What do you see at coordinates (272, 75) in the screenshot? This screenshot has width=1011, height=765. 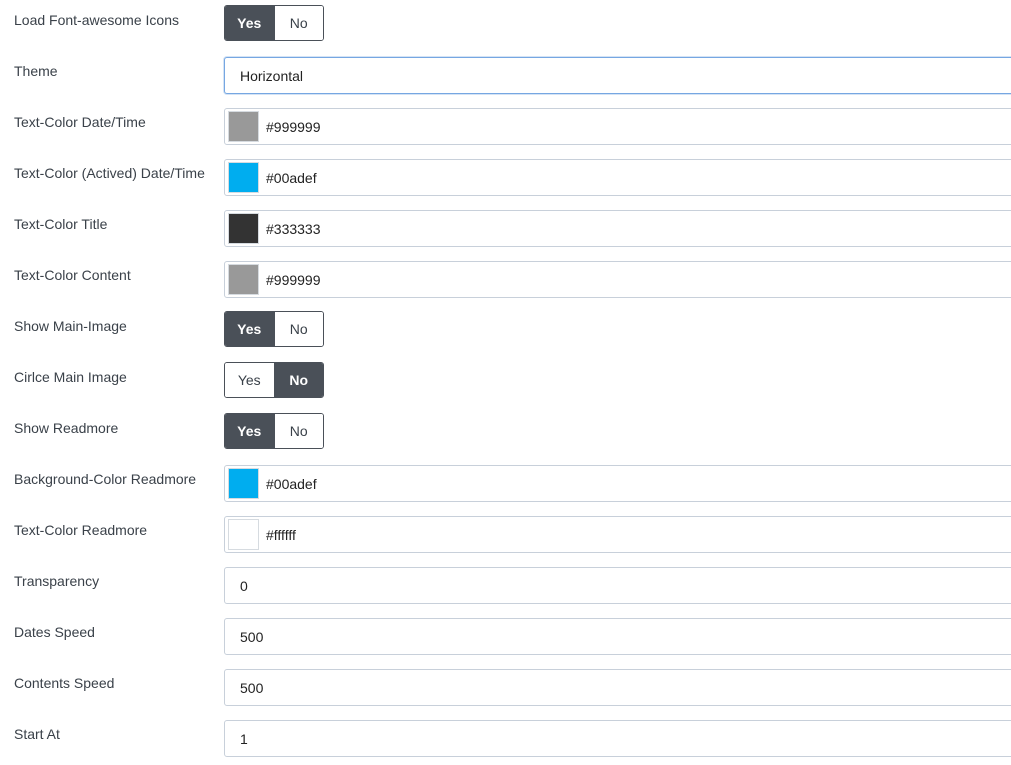 I see `theme-select-value: Horizontal` at bounding box center [272, 75].